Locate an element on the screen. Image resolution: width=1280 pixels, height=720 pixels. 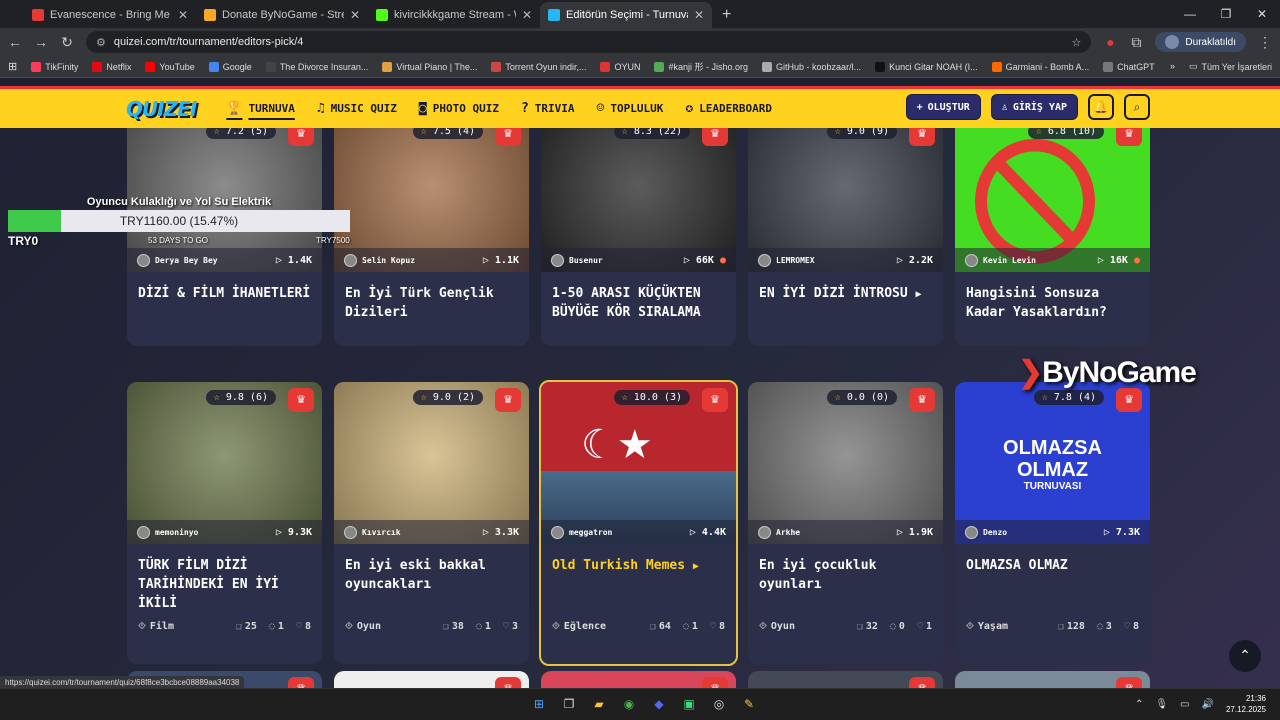
site-logo: QUIZEI is located at coordinates (161, 109).